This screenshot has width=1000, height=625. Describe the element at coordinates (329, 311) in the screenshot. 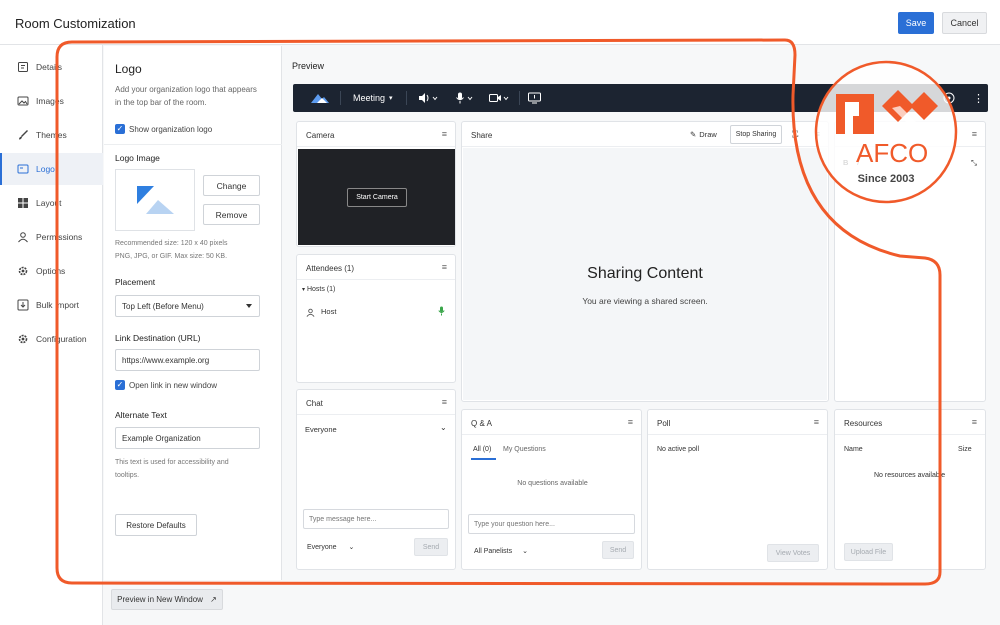

I see `host-name: Host` at that location.